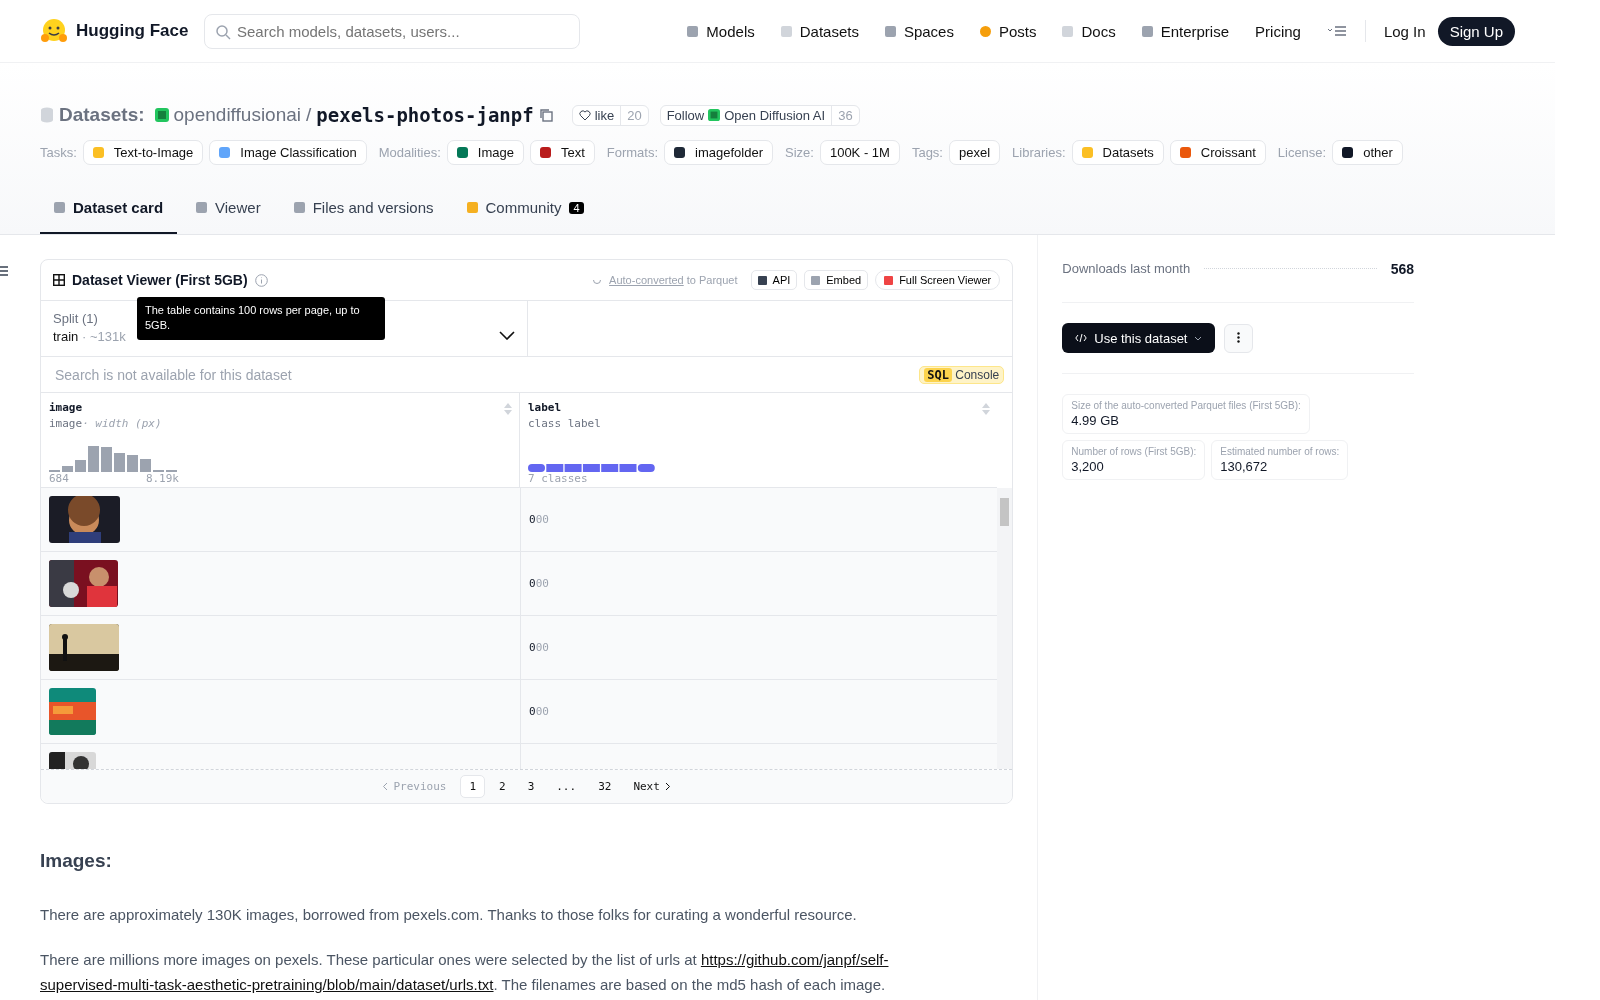  What do you see at coordinates (610, 115) in the screenshot?
I see `like-button: like 20` at bounding box center [610, 115].